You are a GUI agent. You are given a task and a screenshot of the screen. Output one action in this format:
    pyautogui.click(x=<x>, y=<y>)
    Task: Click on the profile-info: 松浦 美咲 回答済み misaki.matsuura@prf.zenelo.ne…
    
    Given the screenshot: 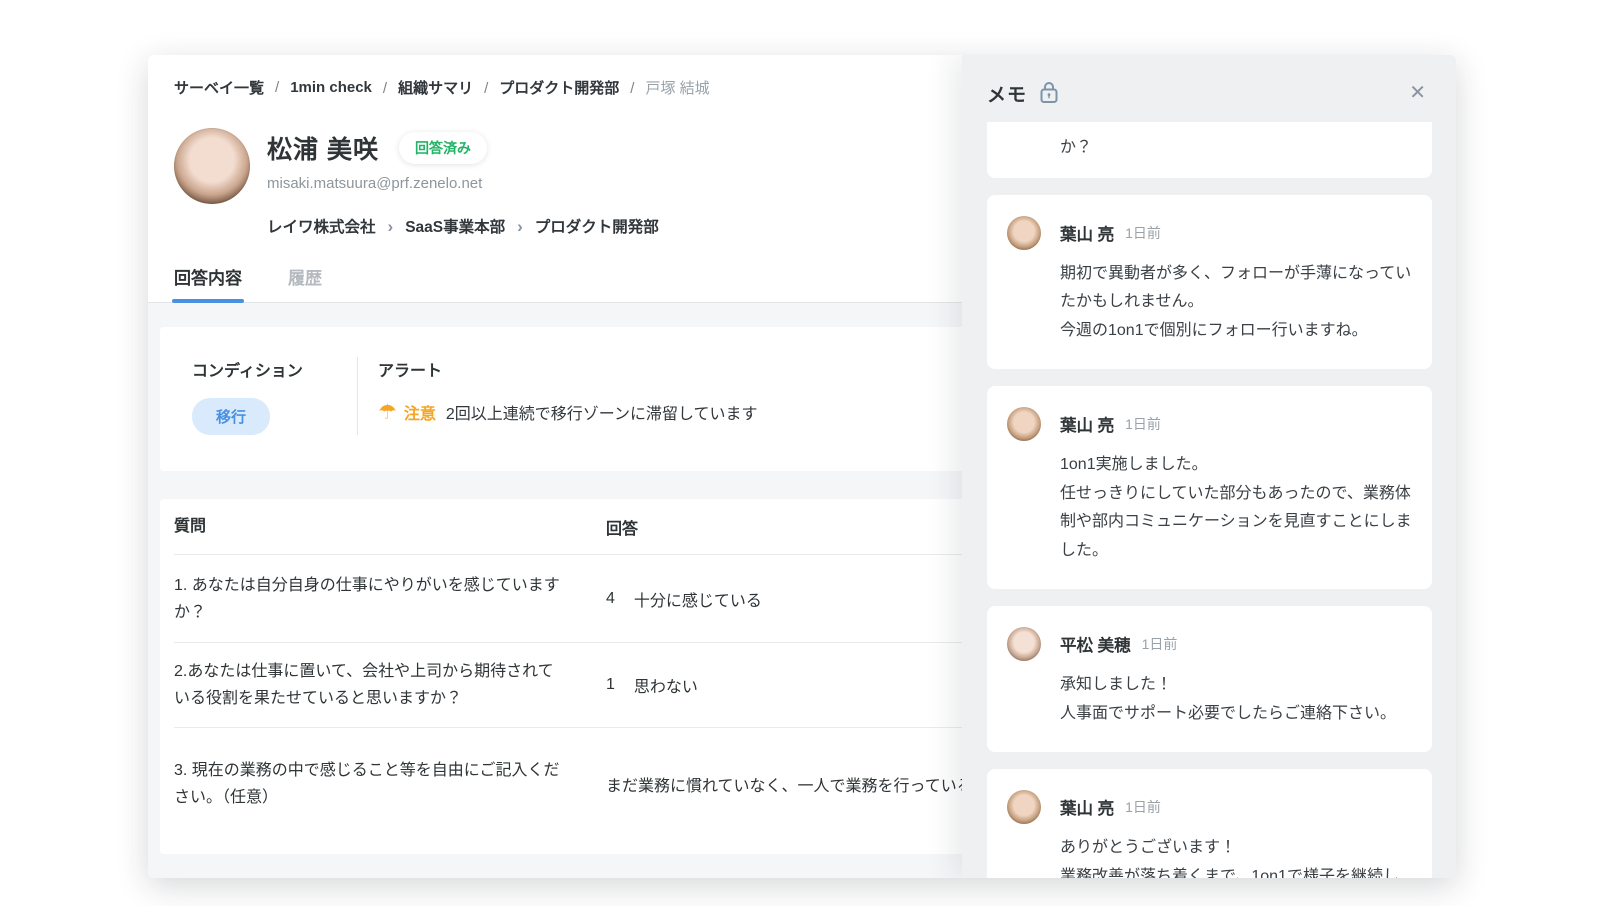 What is the action you would take?
    pyautogui.click(x=463, y=182)
    